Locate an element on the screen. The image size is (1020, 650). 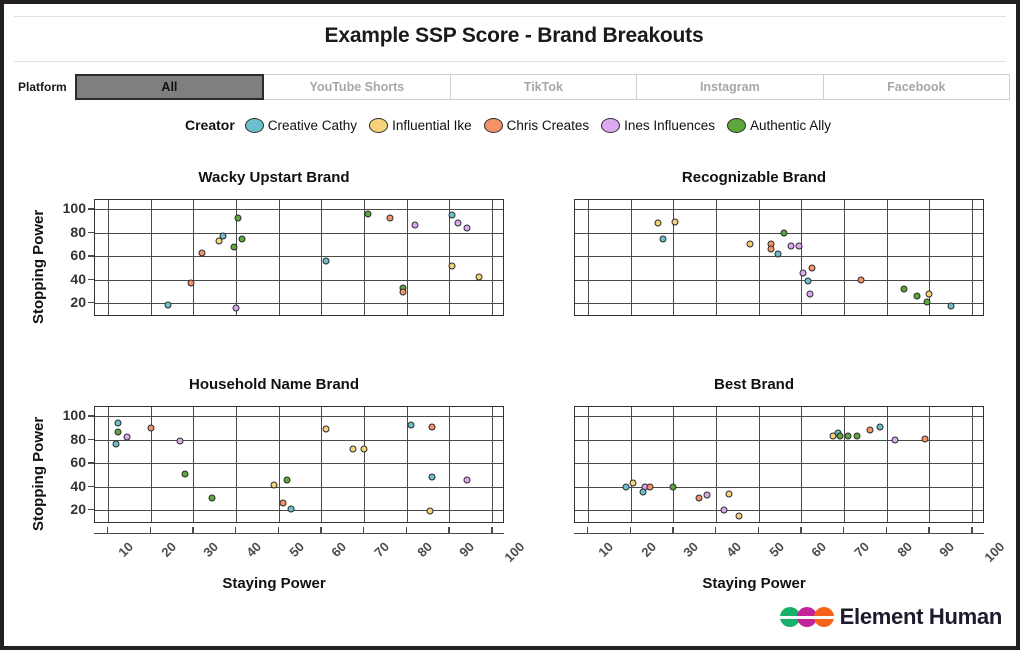
legend-swatch-icon is located at coordinates (254, 125).